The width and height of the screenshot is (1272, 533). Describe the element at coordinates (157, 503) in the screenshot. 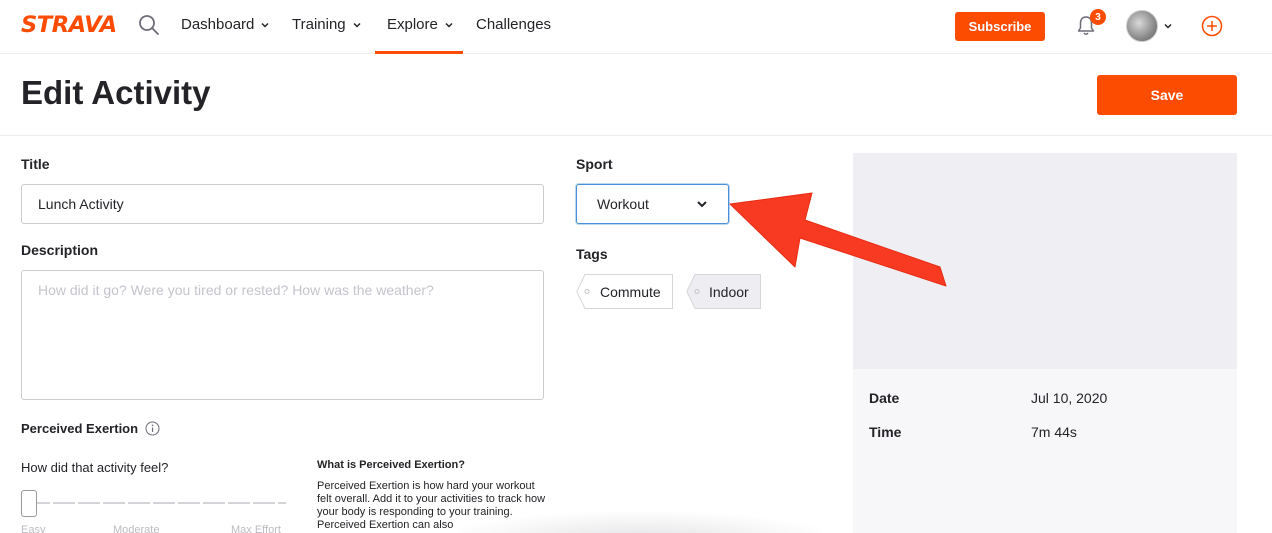

I see `exertion-slider-track` at that location.